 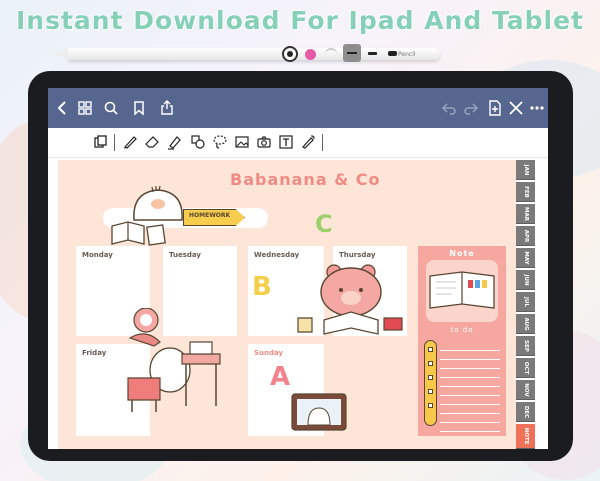 What do you see at coordinates (331, 54) in the screenshot?
I see `color-swatch-light` at bounding box center [331, 54].